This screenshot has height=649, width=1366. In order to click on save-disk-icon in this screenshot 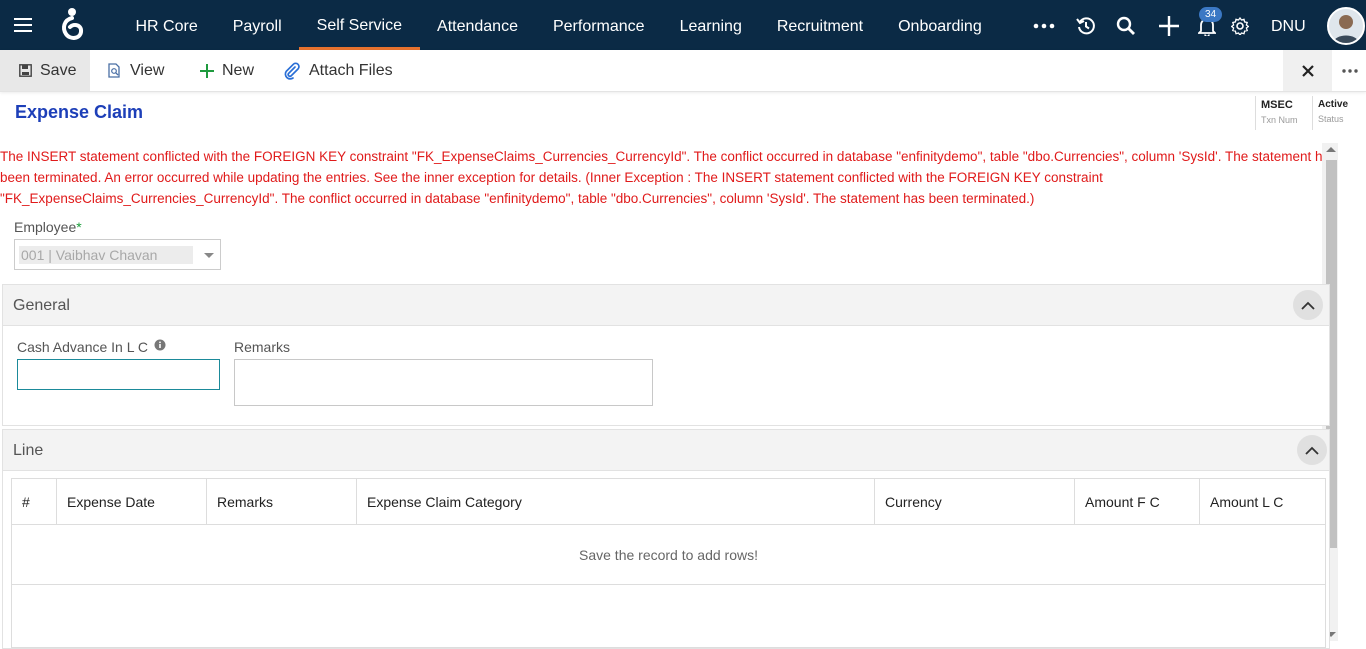, I will do `click(25, 70)`.